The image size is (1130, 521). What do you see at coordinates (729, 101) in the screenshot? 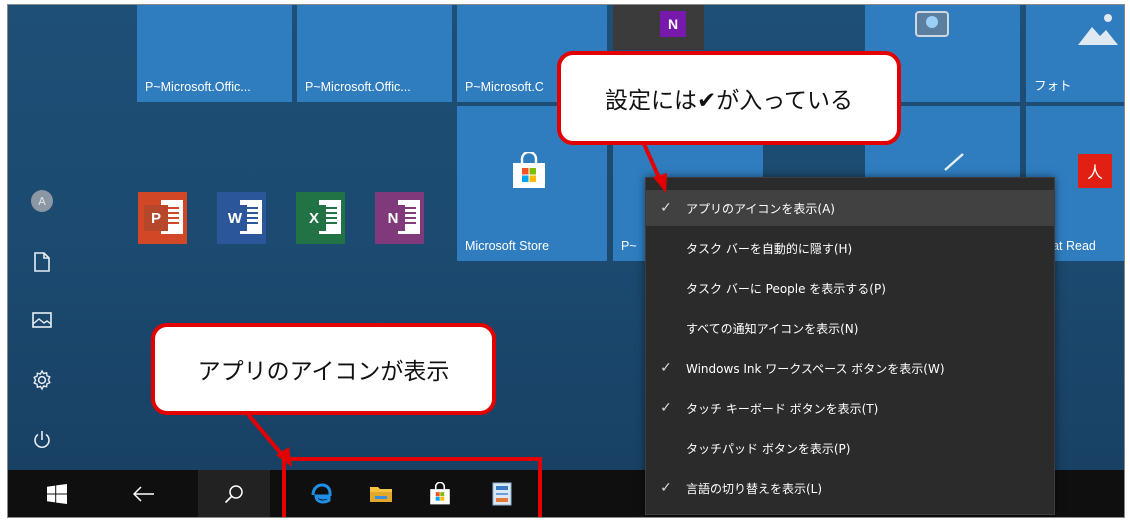
I see `callout-text: 設定には✔が入っている` at bounding box center [729, 101].